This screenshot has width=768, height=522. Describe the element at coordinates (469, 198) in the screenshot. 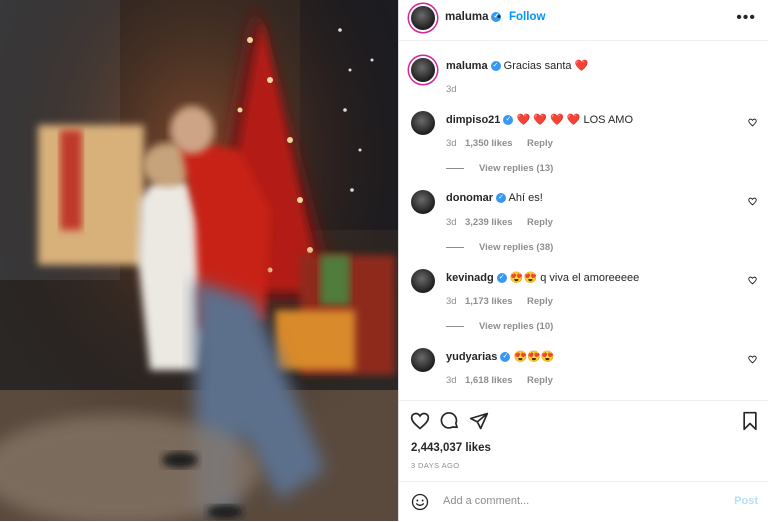

I see `comment-username: donomar` at that location.